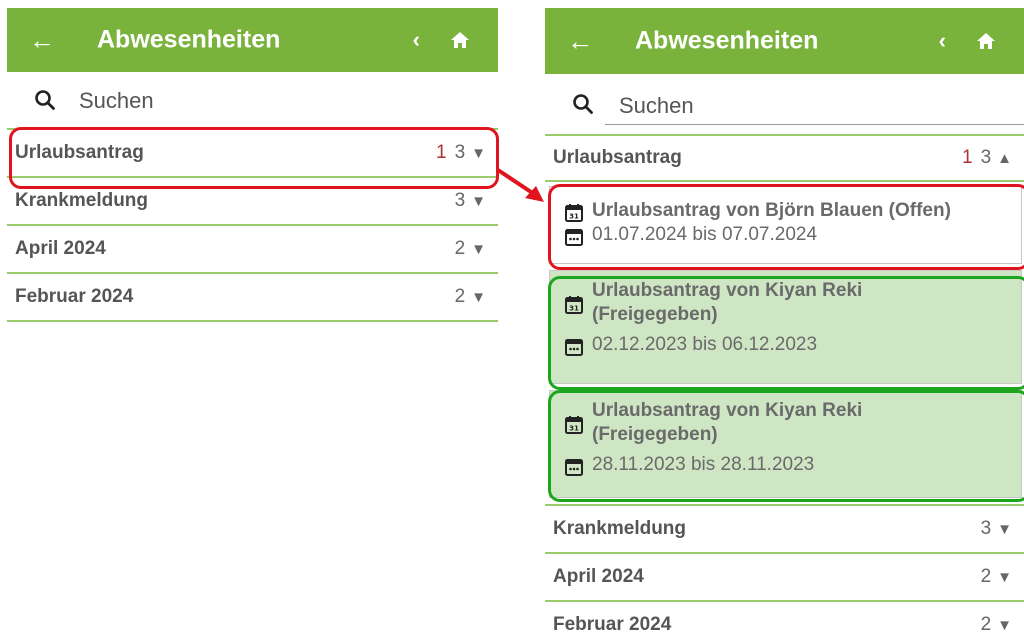  I want to click on entry-dates: 02.12.2023 bis 06.12.2023, so click(705, 344).